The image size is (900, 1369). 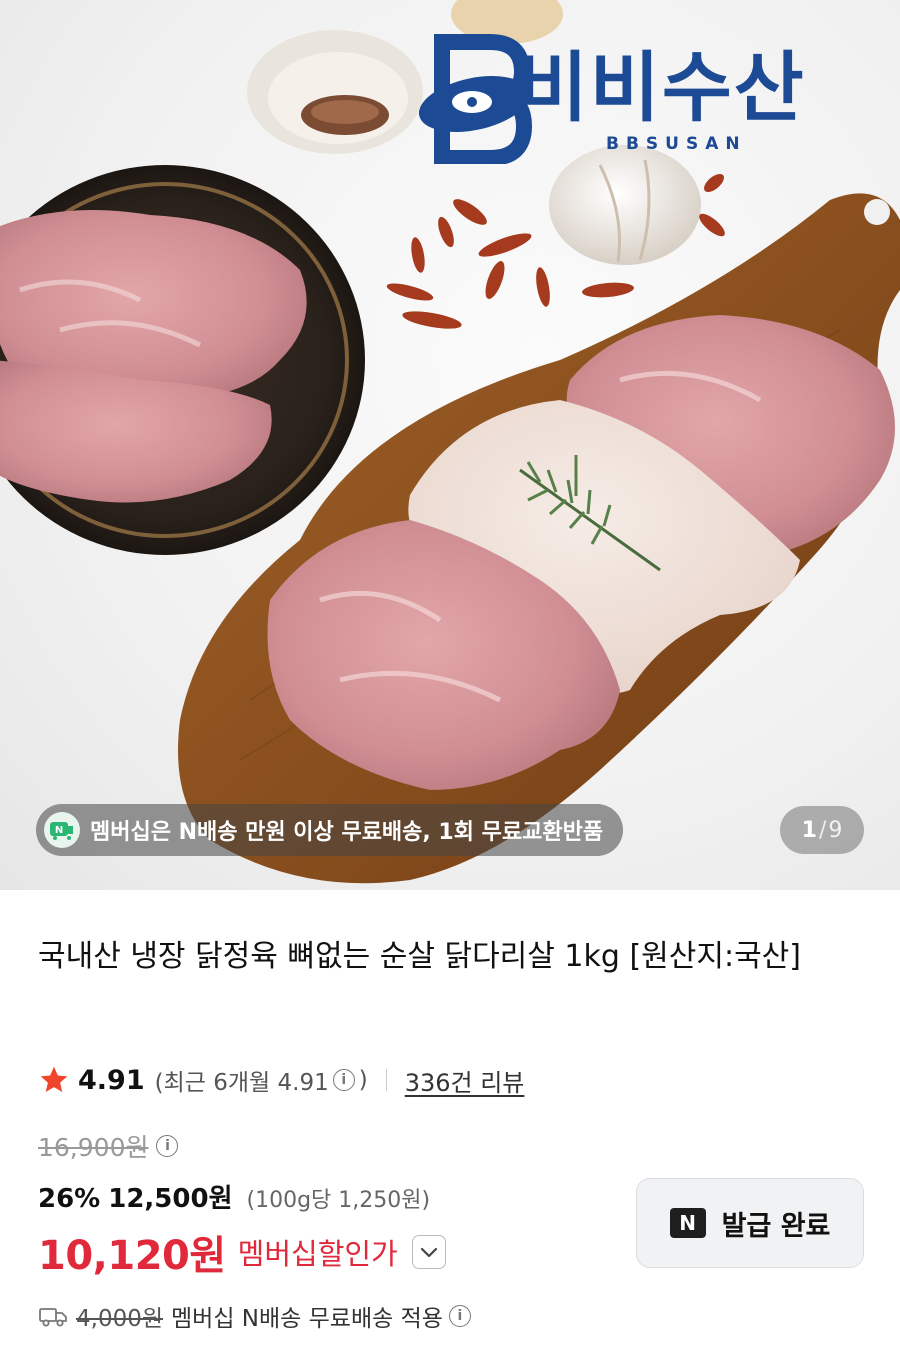 I want to click on rating-recent: (최근 6개월 4.91, so click(x=241, y=1083).